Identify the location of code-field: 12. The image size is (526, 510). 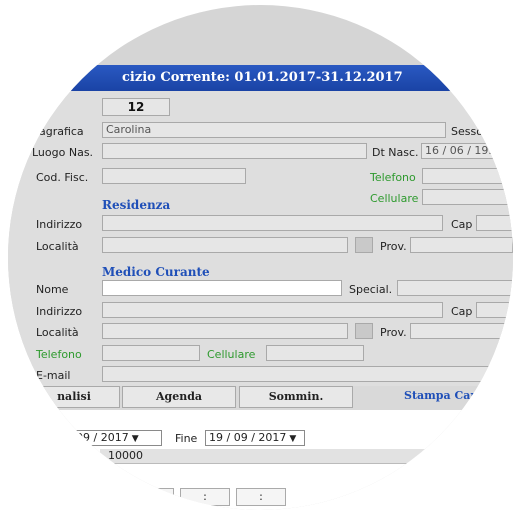
(136, 107).